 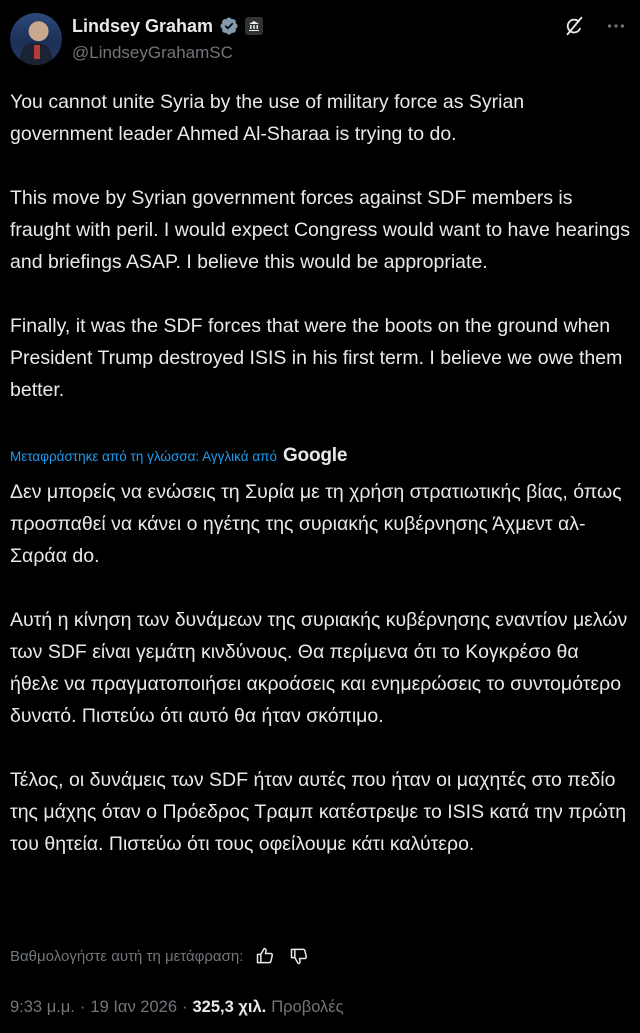 I want to click on author-name: Lindsey Graham, so click(x=142, y=26).